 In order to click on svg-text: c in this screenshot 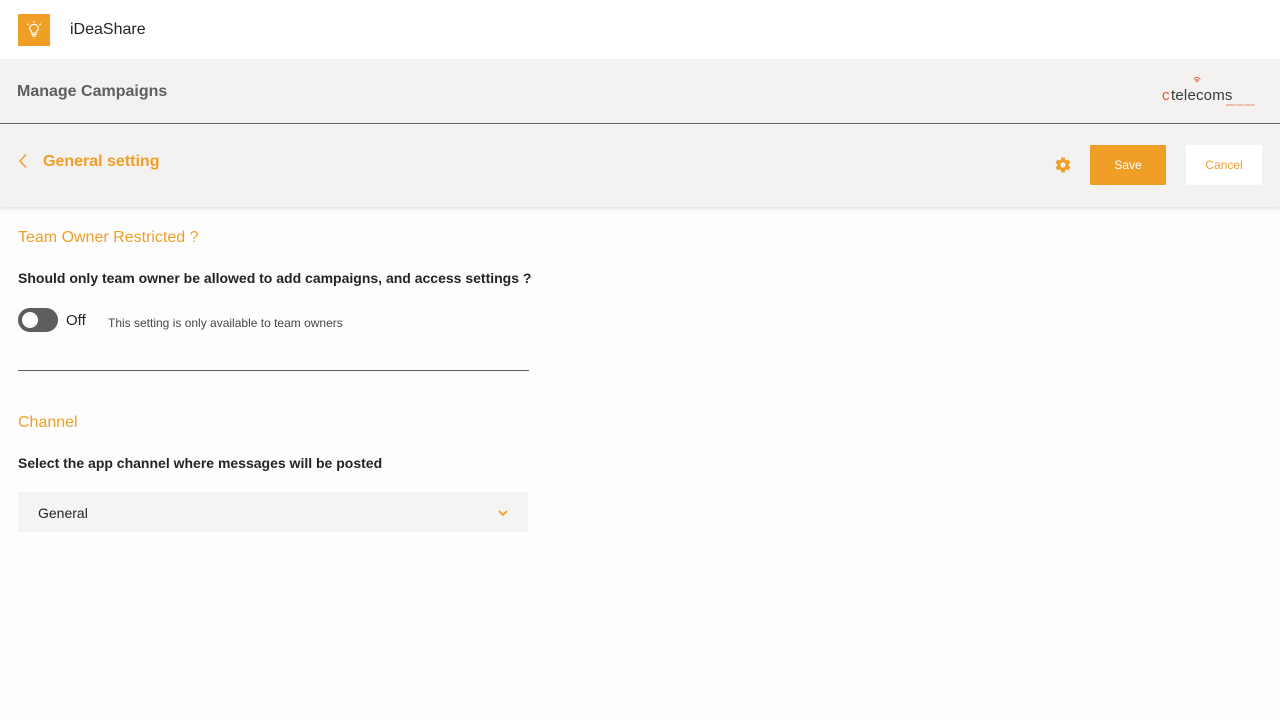, I will do `click(1166, 95)`.